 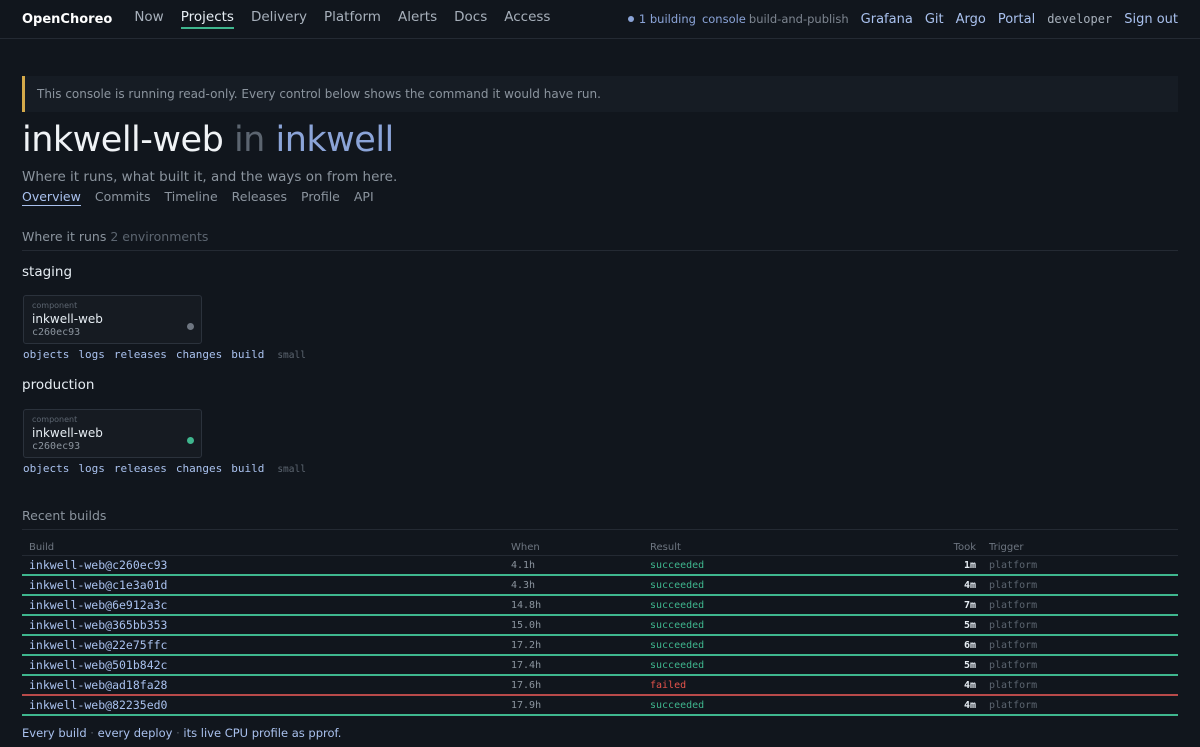 I want to click on build-link: inkwell-web@22e75ffc, so click(x=98, y=645).